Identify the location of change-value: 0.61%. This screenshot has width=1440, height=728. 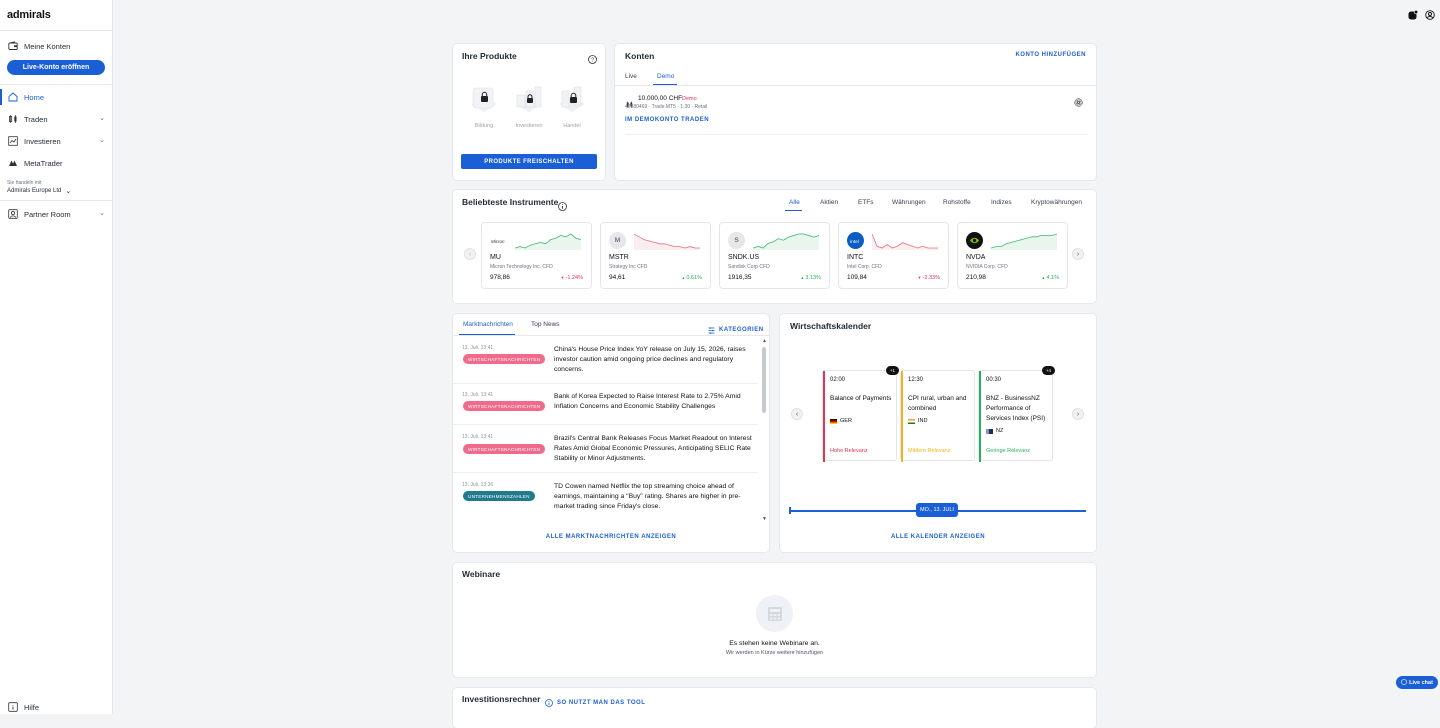
(694, 278).